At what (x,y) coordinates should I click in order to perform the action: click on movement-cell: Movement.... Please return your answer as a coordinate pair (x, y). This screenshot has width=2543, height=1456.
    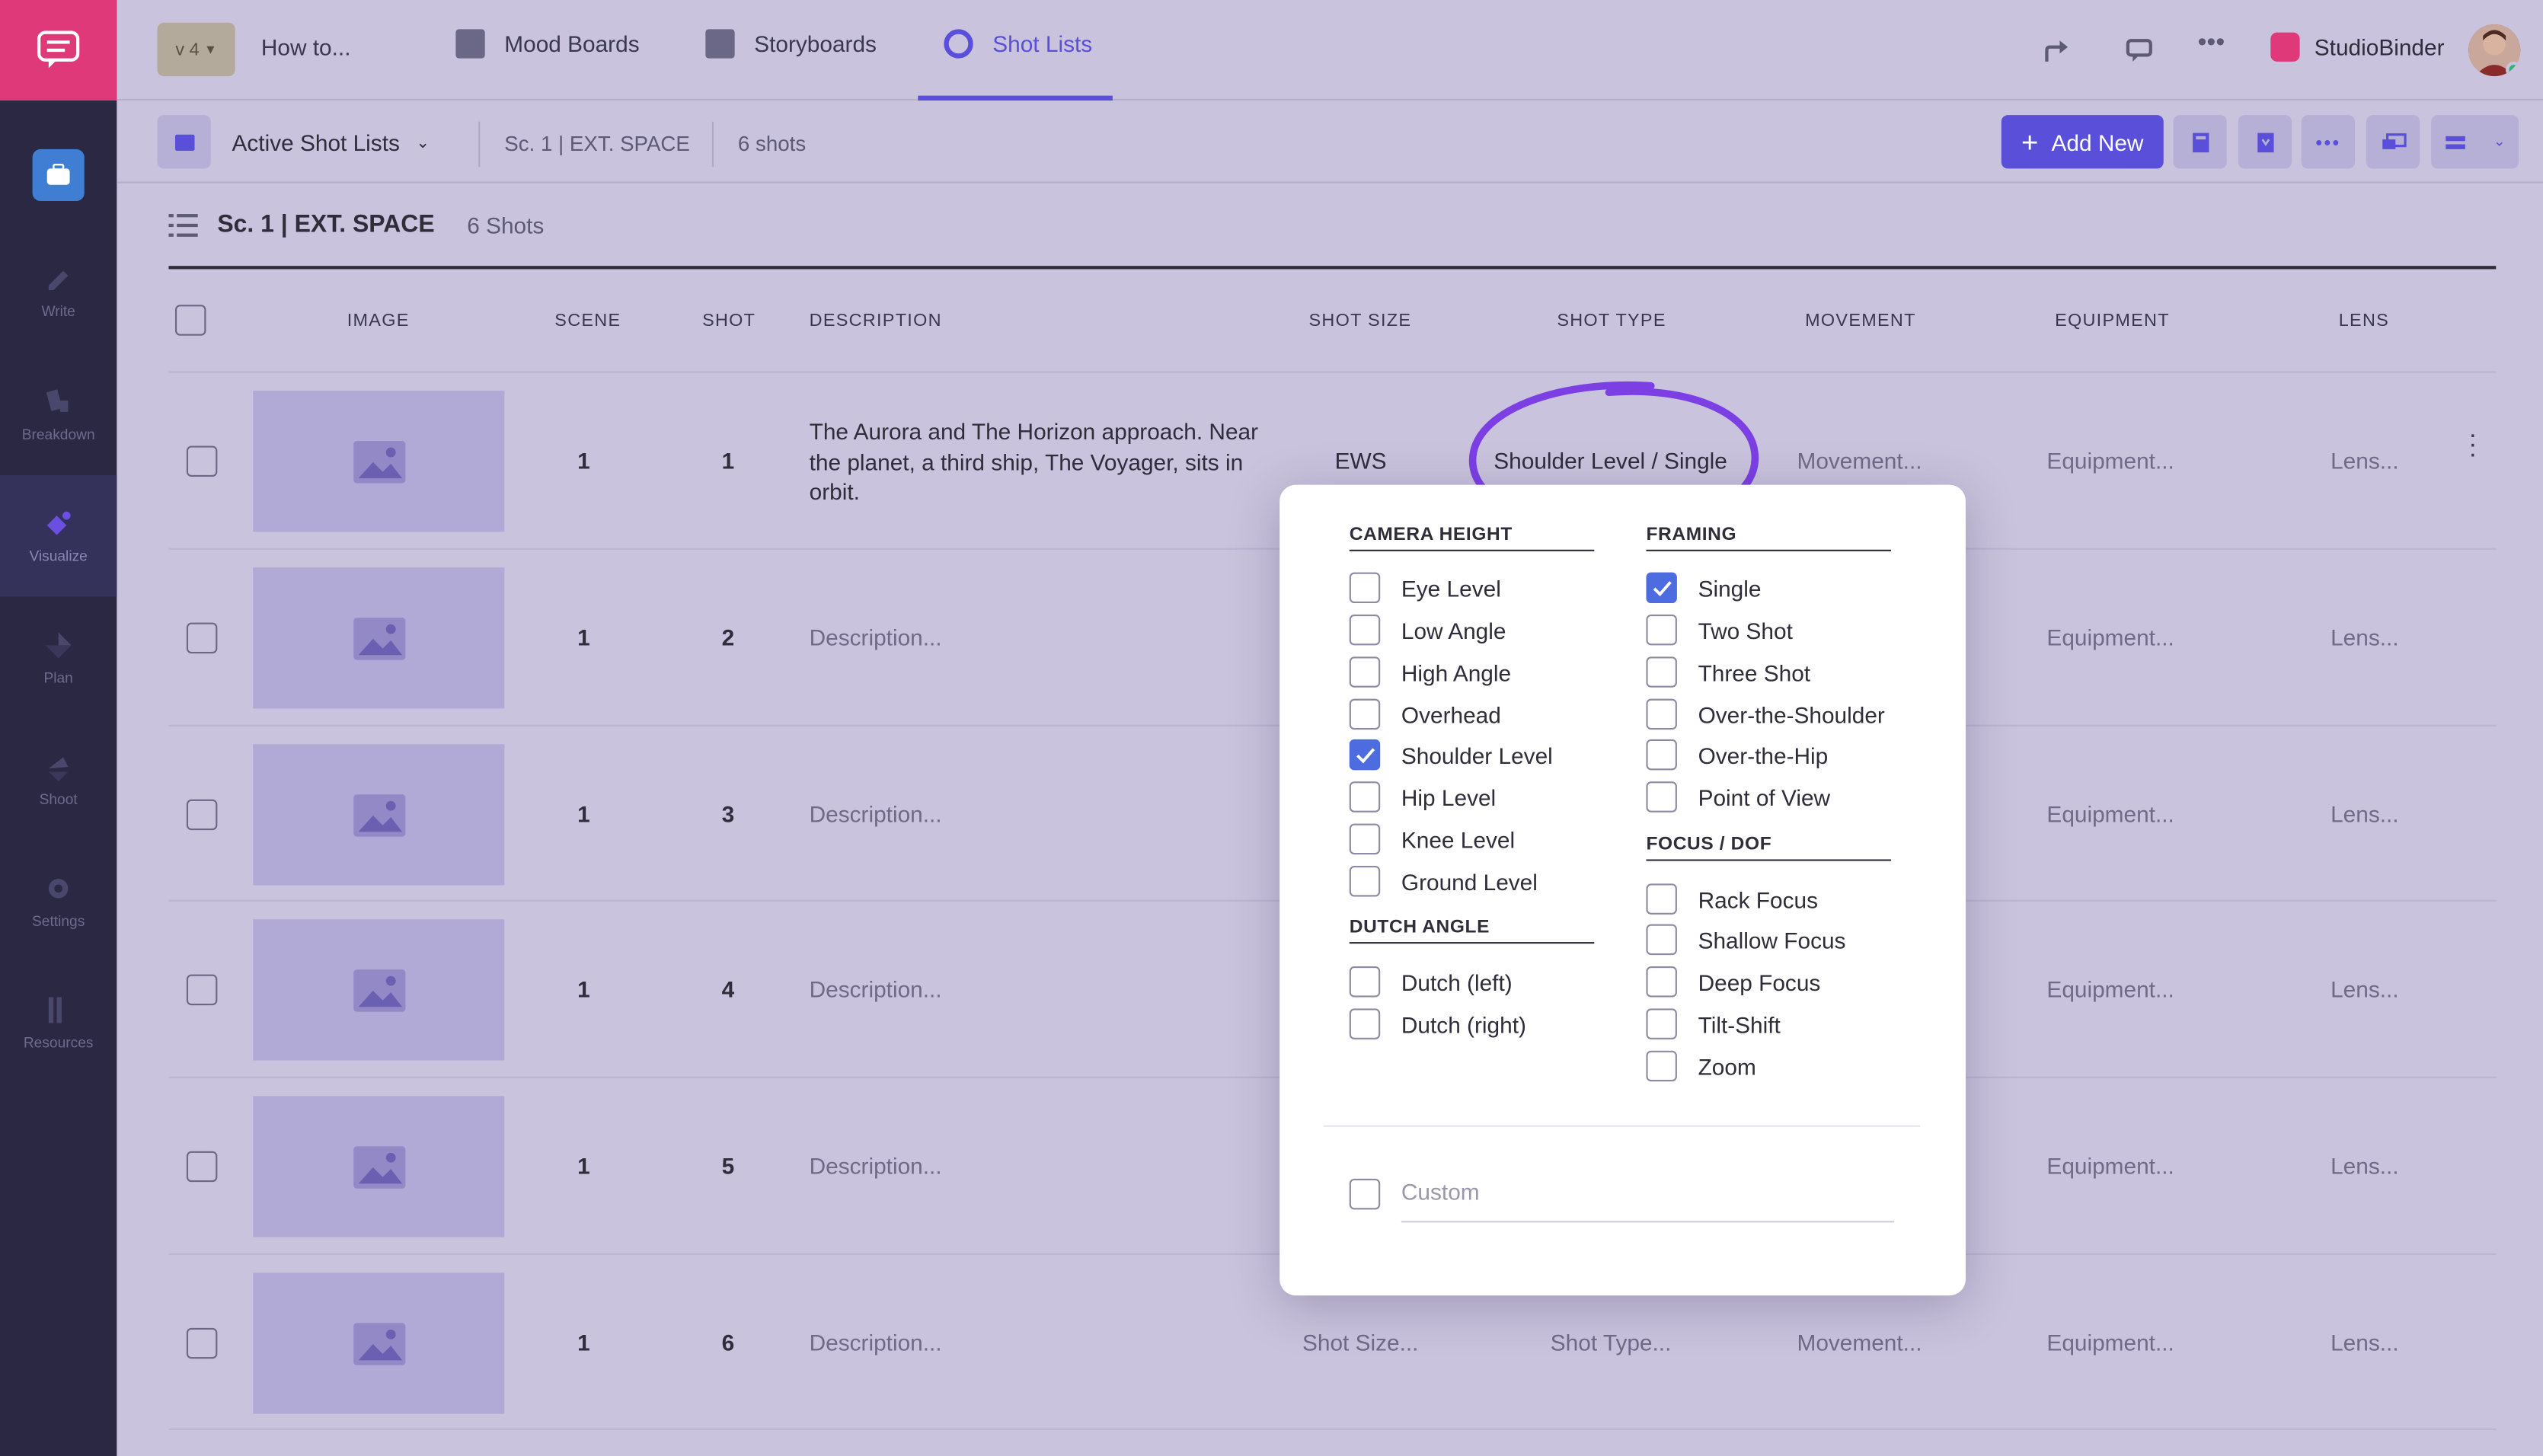
    Looking at the image, I should click on (1859, 1342).